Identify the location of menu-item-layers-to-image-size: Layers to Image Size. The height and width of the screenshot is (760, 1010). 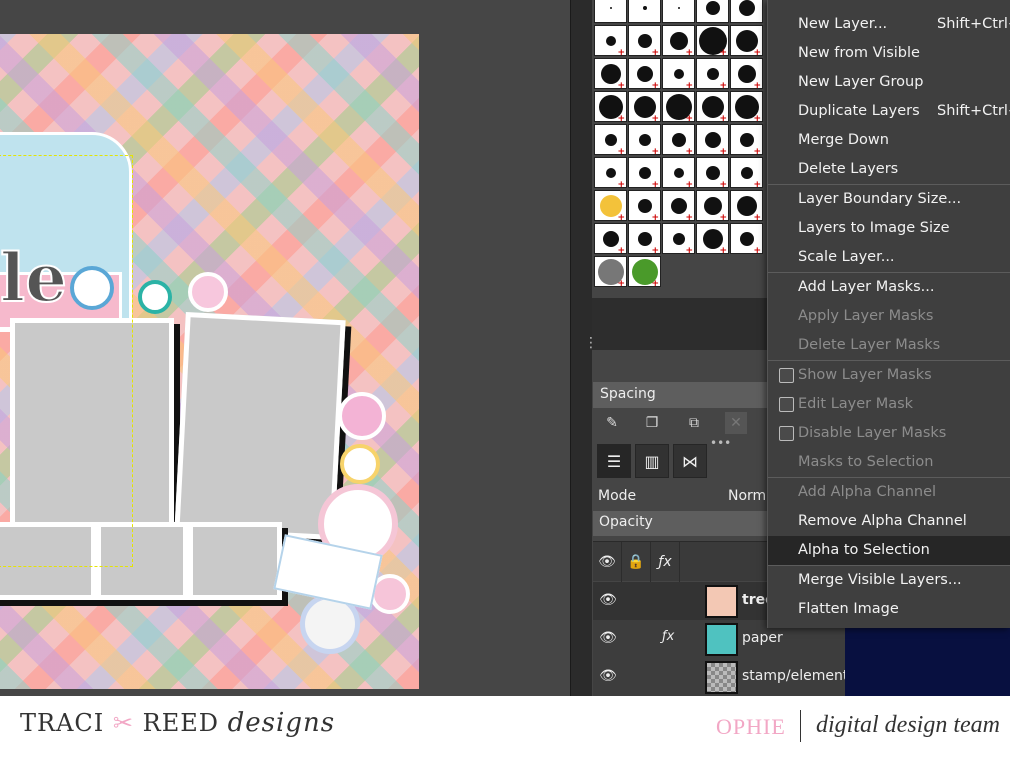
(889, 228).